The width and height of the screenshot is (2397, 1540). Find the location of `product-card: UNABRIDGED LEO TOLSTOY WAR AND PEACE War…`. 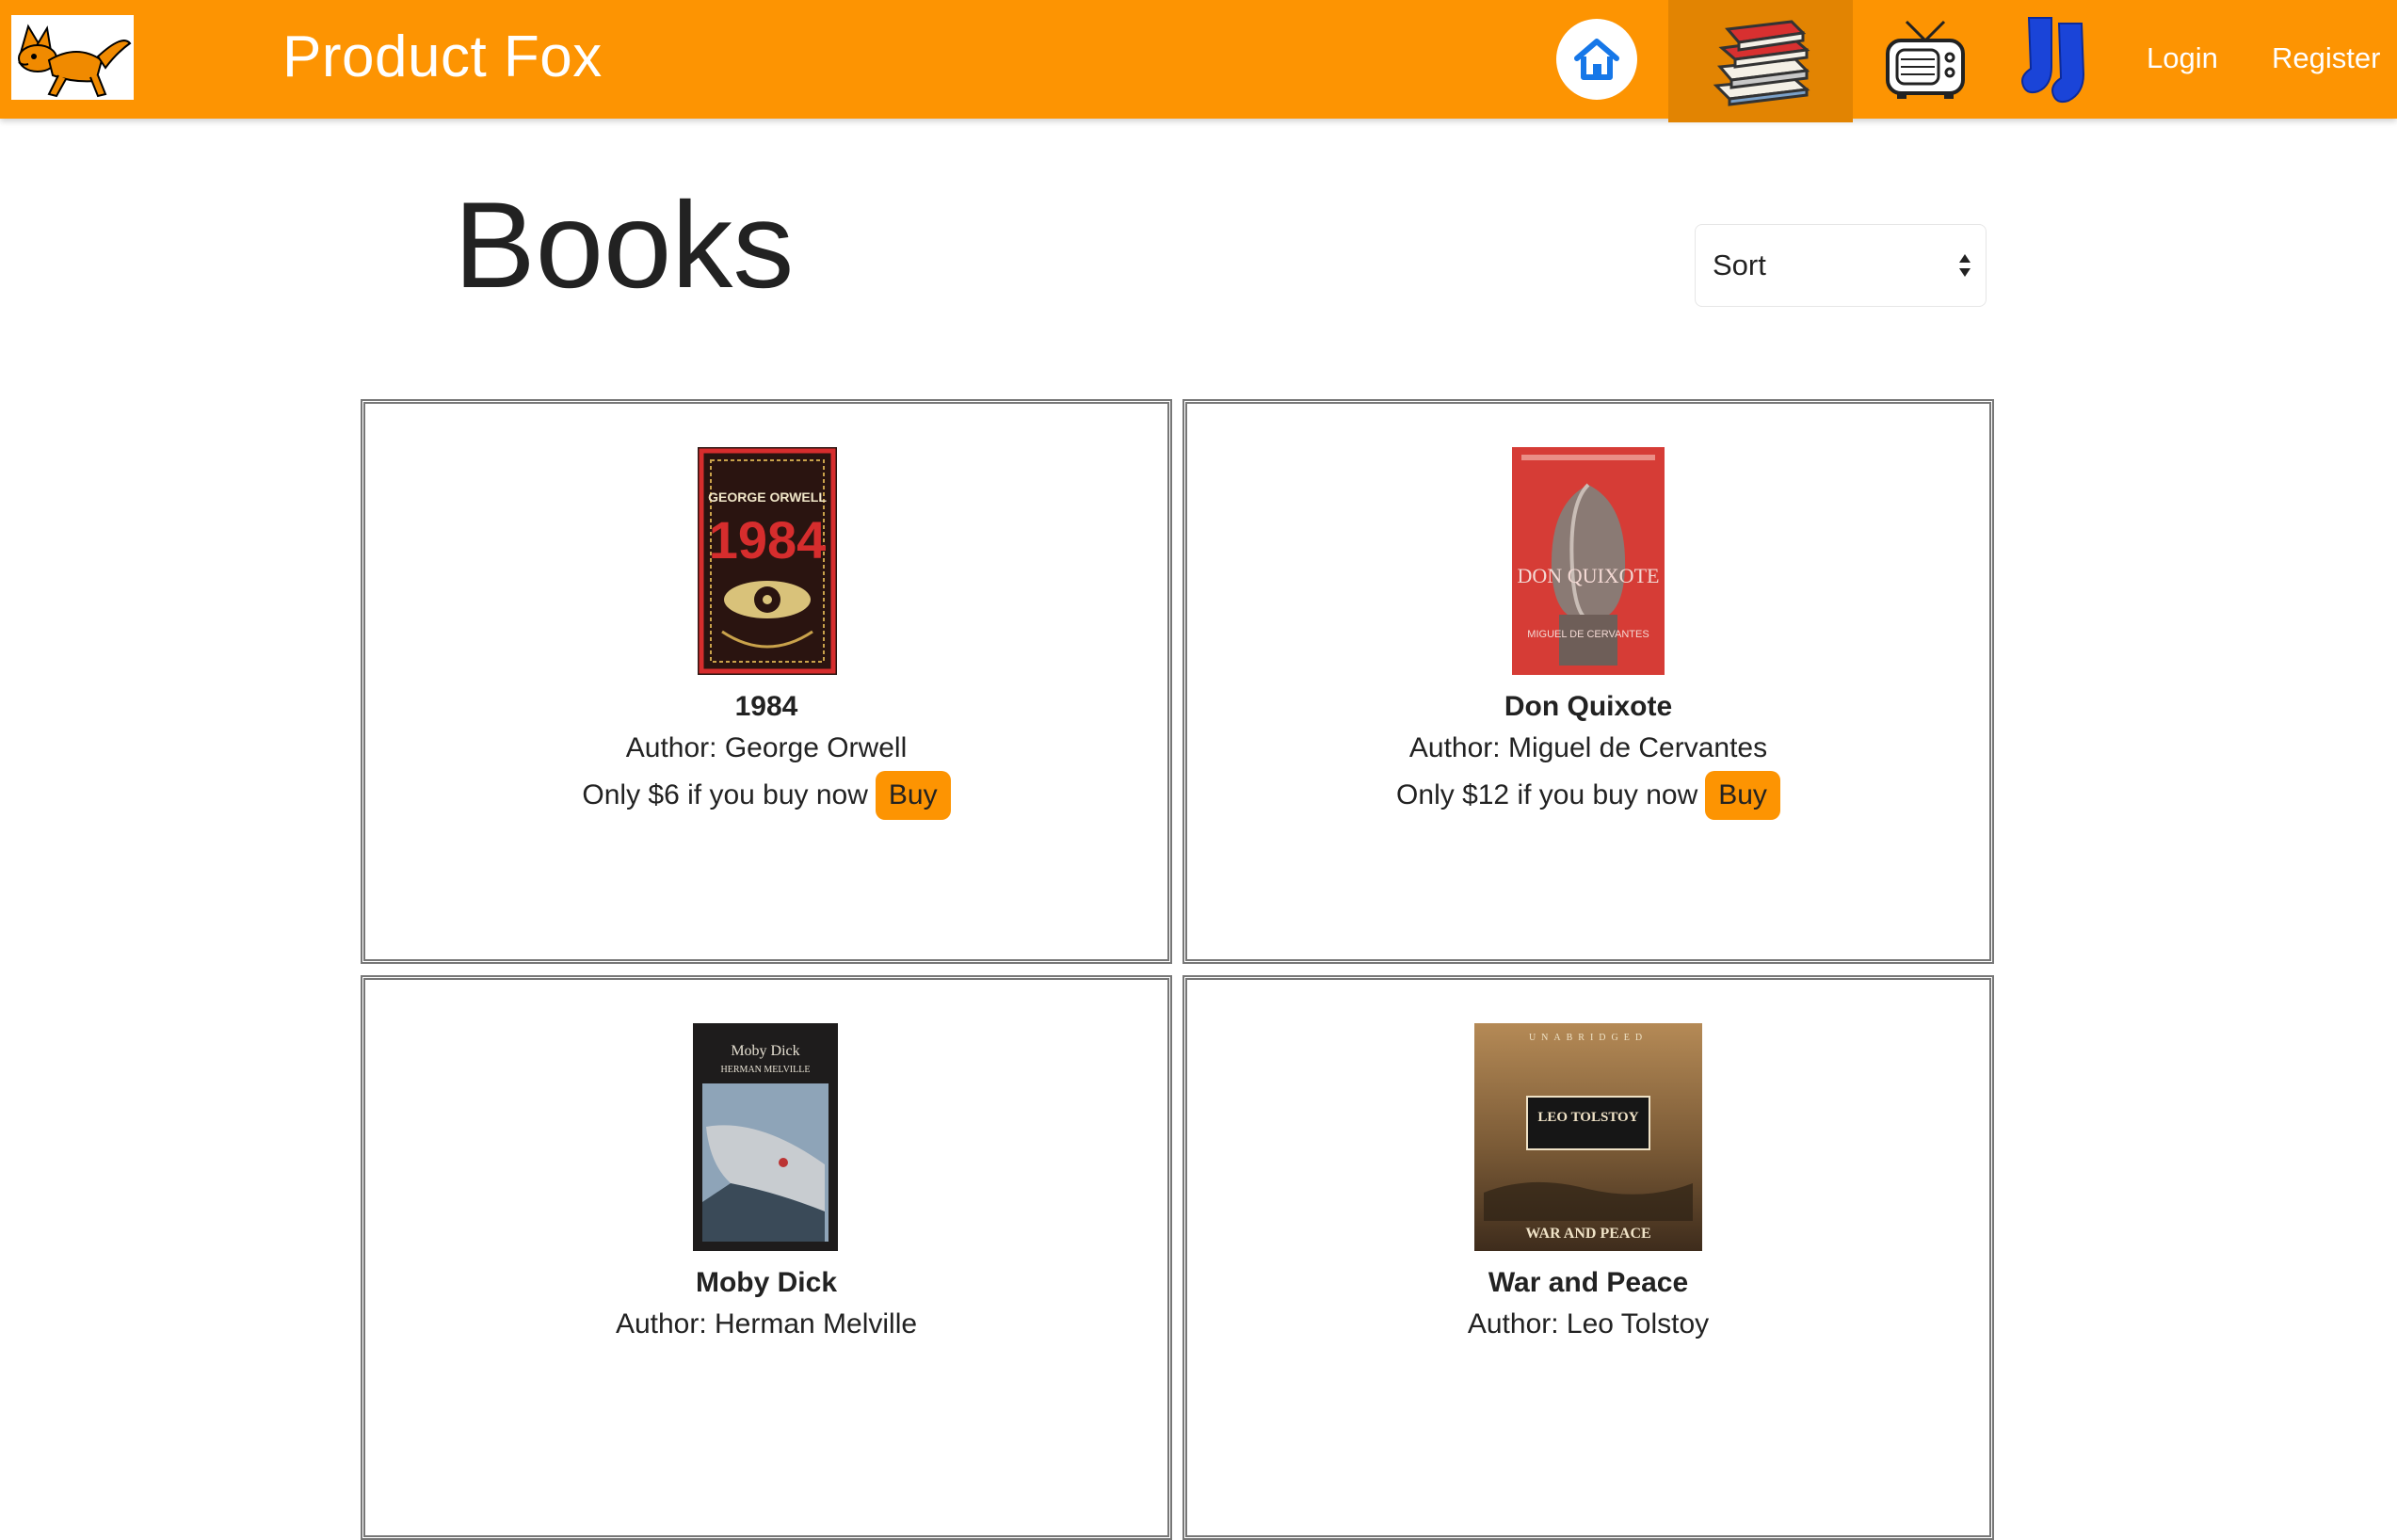

product-card: UNABRIDGED LEO TOLSTOY WAR AND PEACE War… is located at coordinates (1588, 1257).